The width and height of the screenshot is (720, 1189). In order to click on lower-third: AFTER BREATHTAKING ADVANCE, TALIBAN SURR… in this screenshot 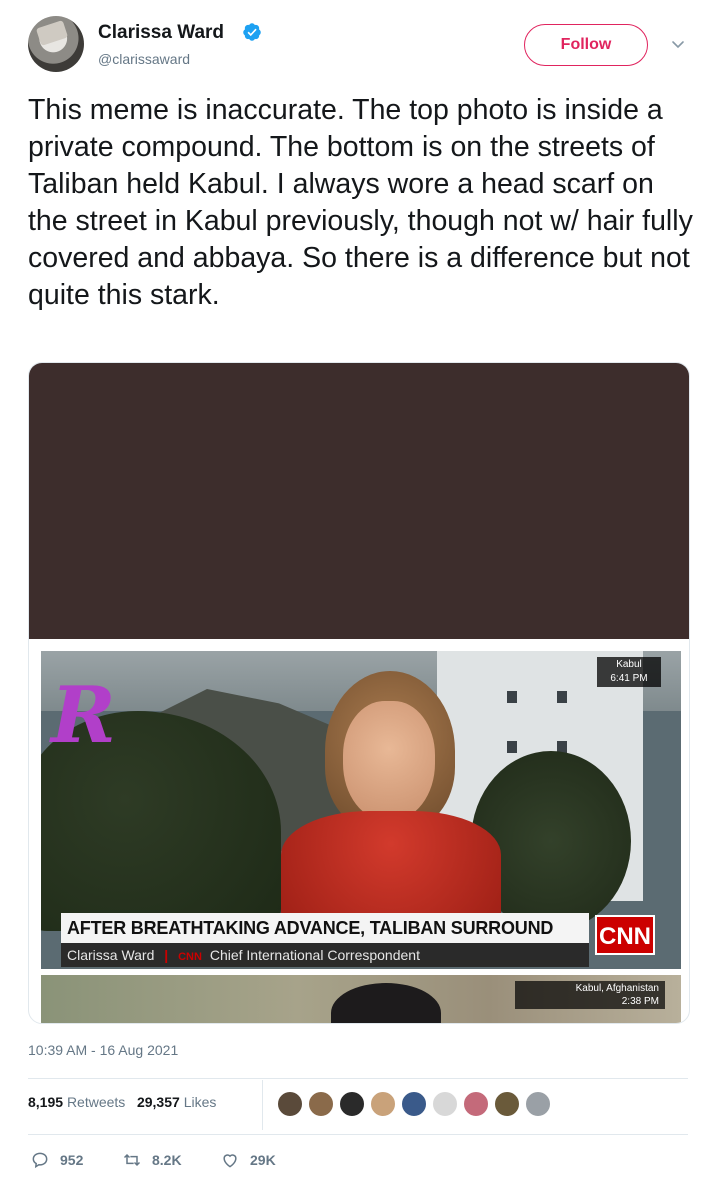, I will do `click(361, 940)`.